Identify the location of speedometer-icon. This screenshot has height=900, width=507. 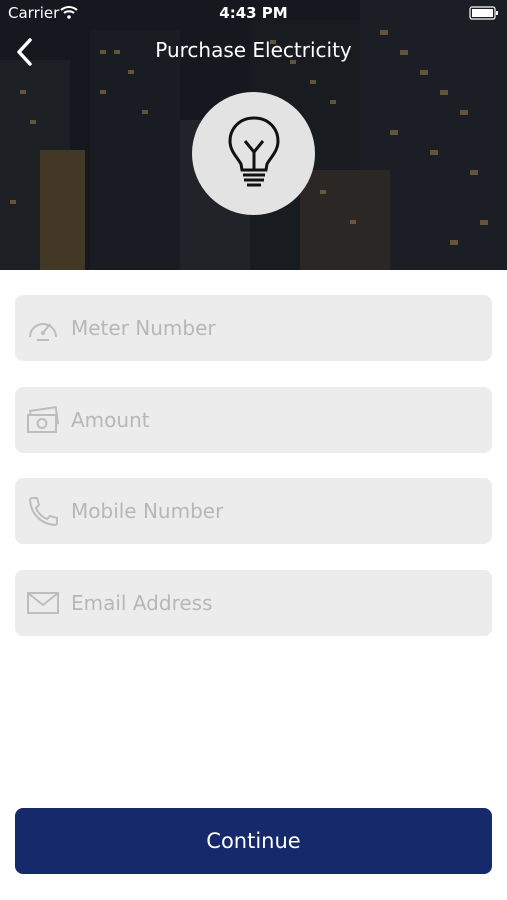
(43, 332).